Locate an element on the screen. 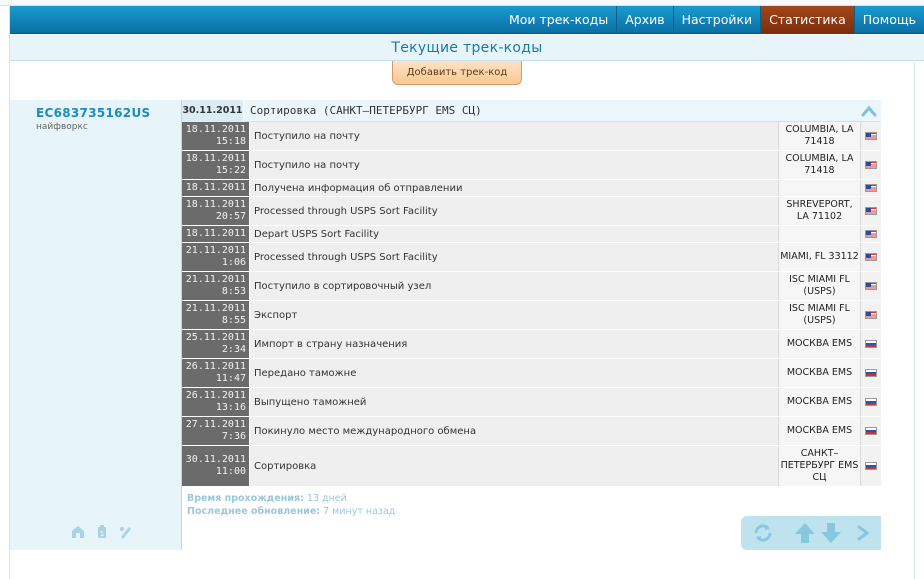 Image resolution: width=924 pixels, height=579 pixels. event-description: Сортировка is located at coordinates (285, 466).